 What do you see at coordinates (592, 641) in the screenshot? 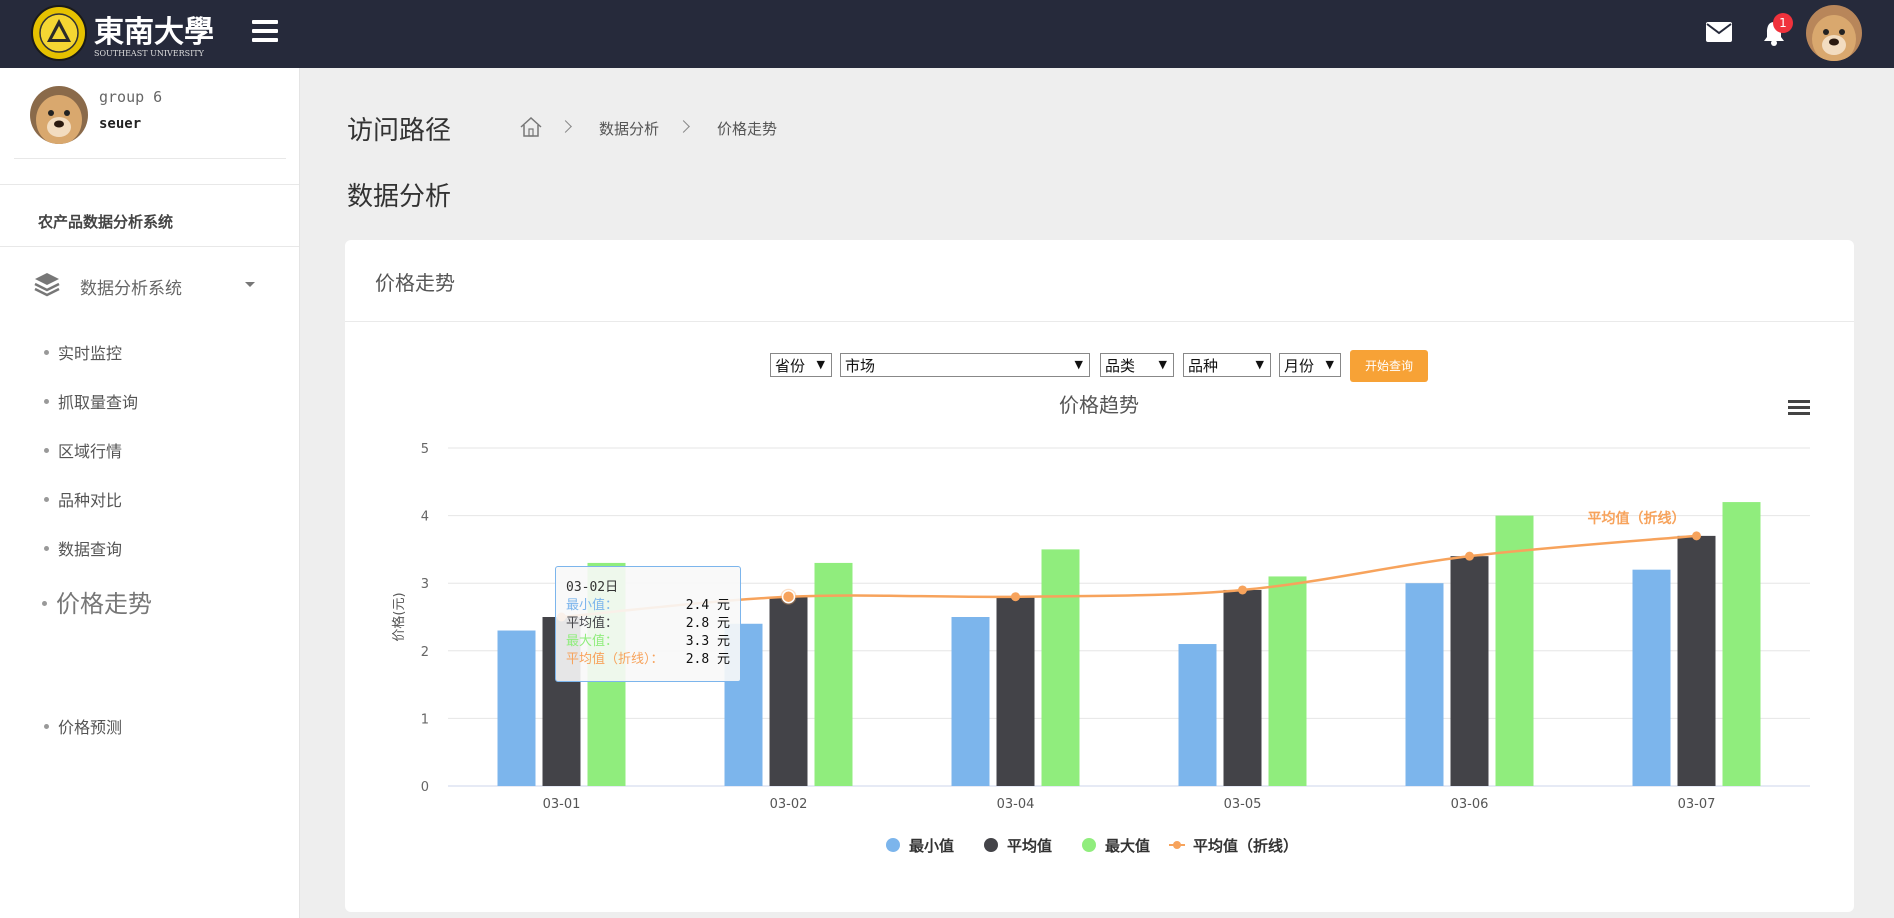
I see `tooltip-label: 最大值：` at bounding box center [592, 641].